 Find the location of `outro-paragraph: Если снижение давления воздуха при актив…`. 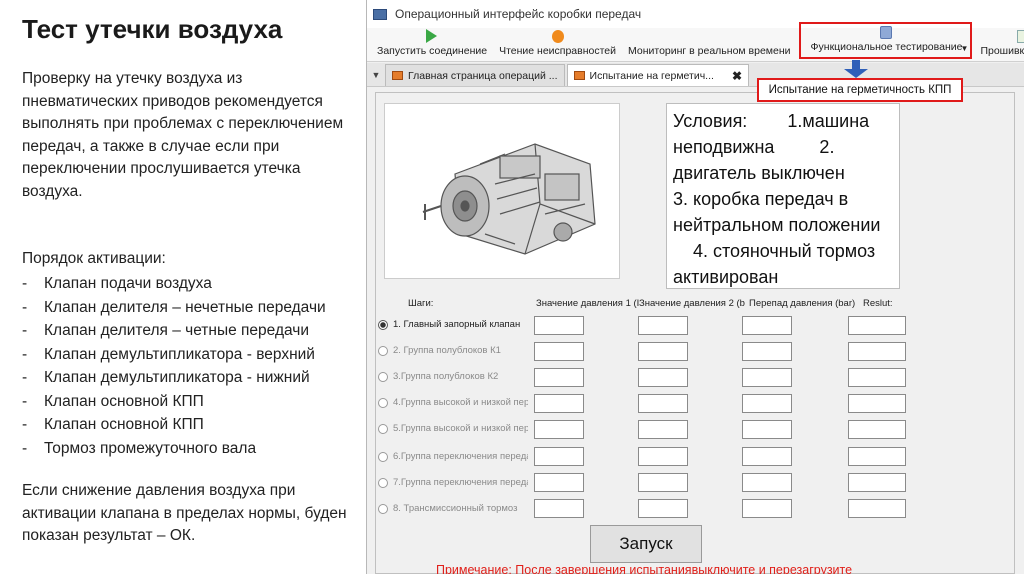

outro-paragraph: Если снижение давления воздуха при актив… is located at coordinates (184, 513).